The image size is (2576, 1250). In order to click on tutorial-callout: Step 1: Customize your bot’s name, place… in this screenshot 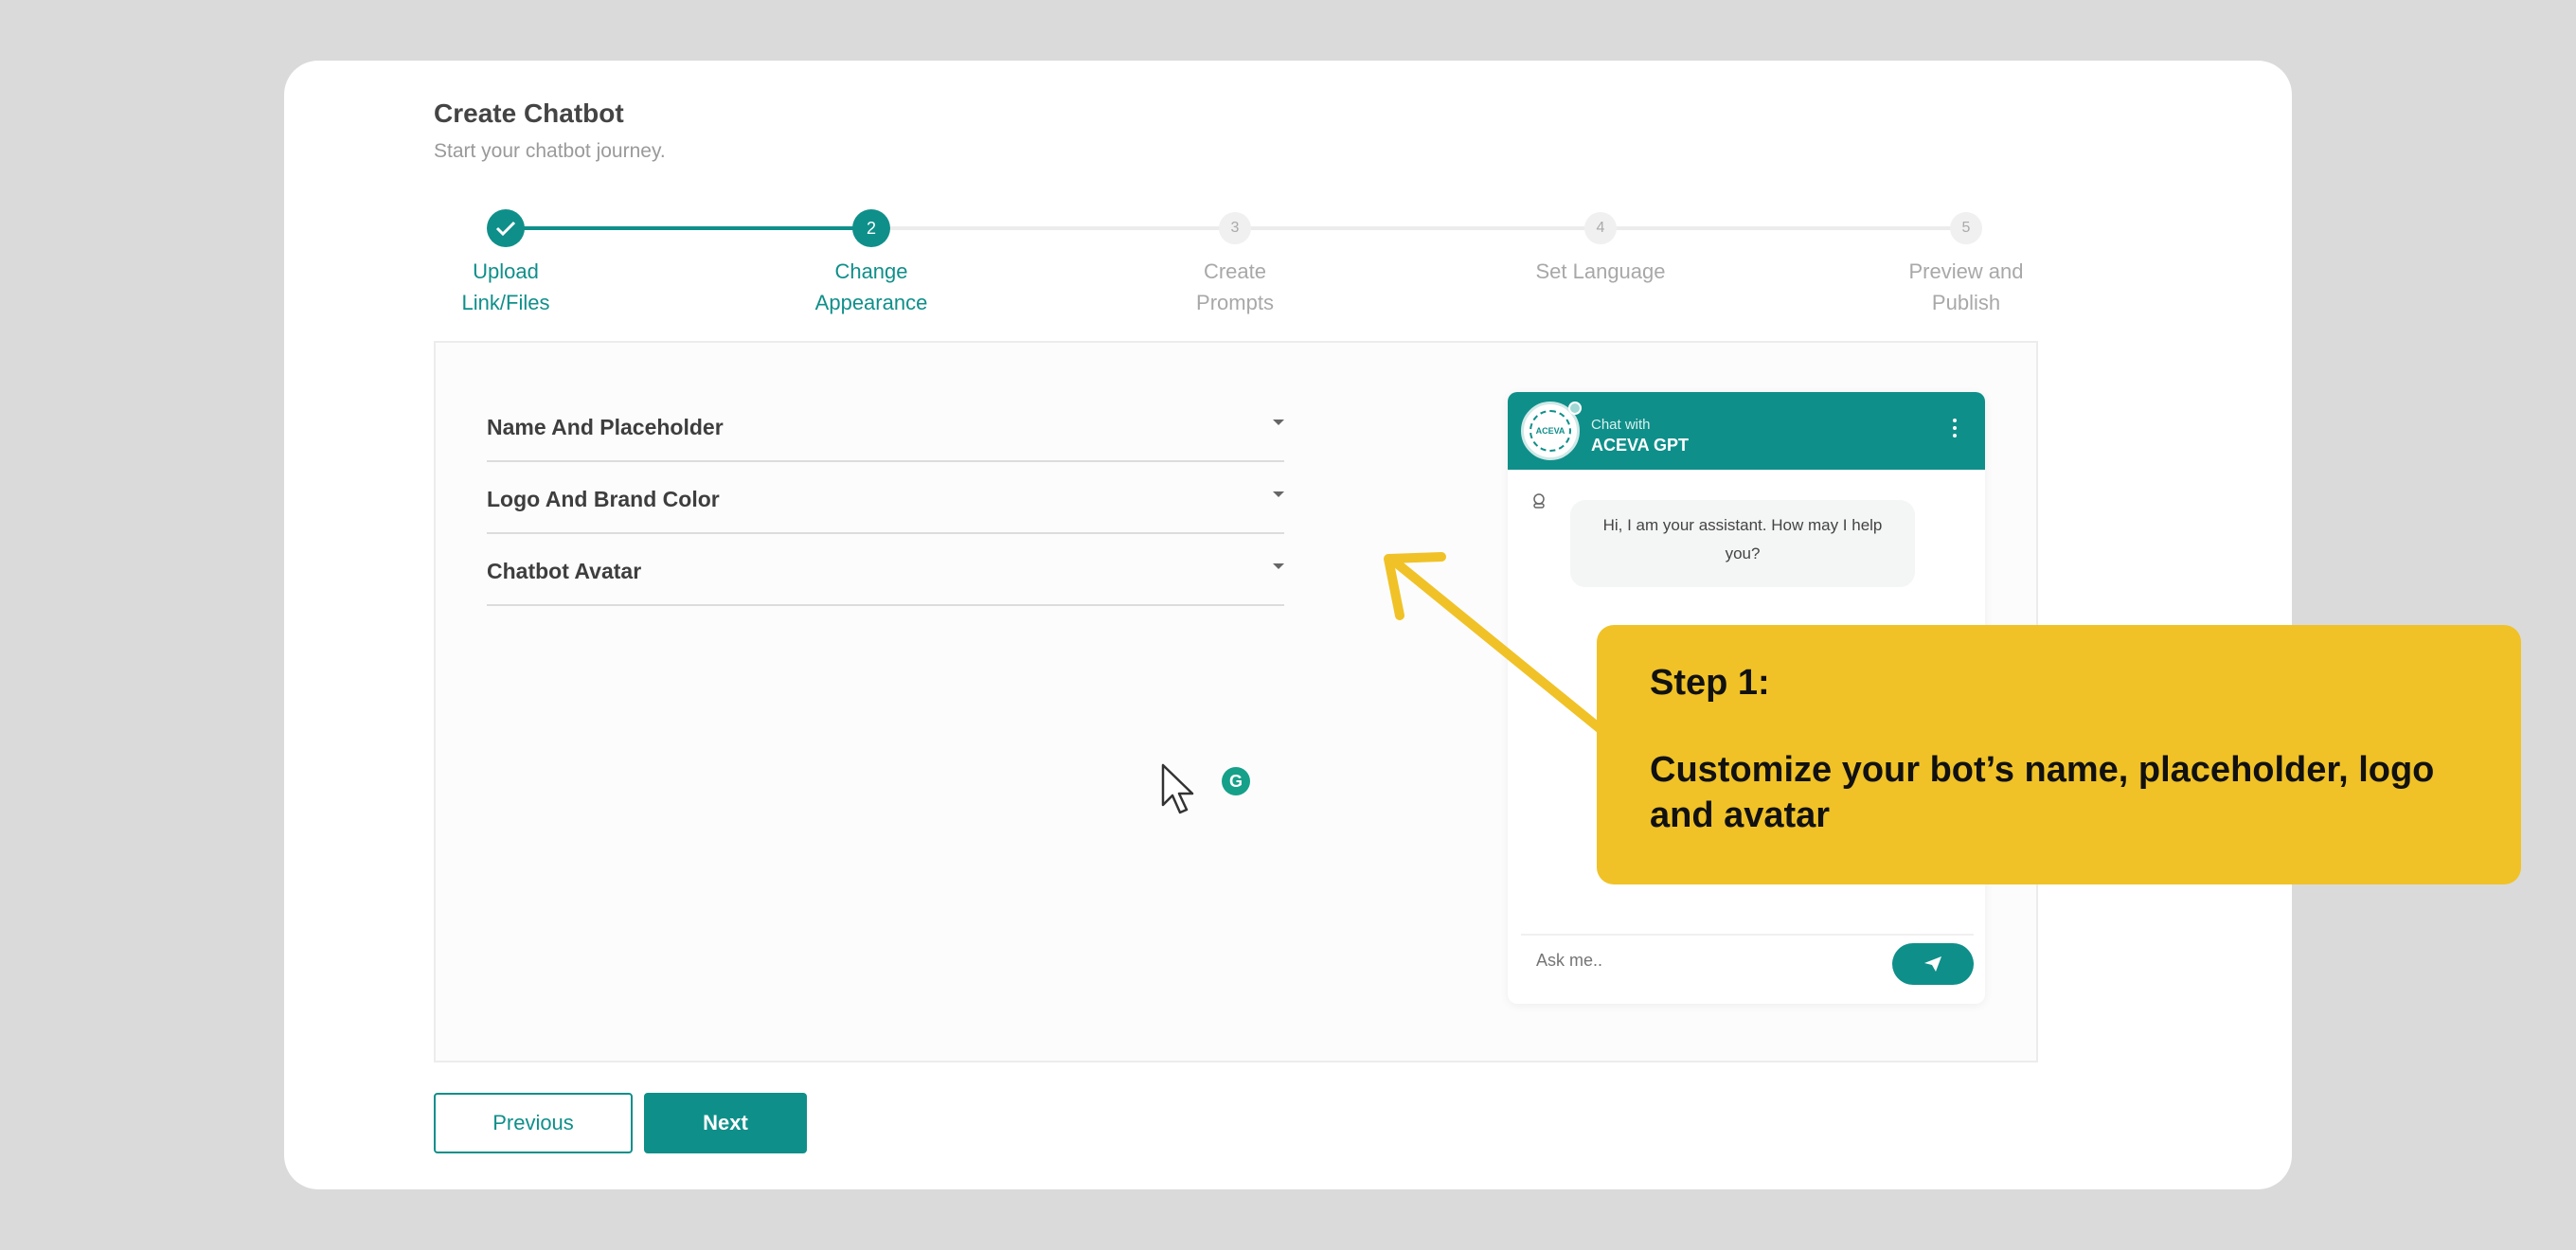, I will do `click(2059, 755)`.